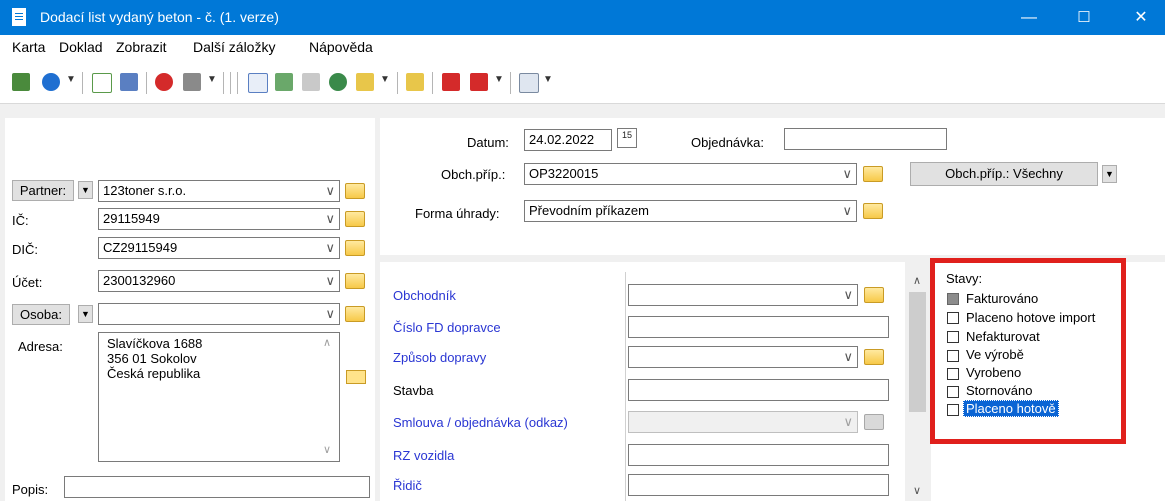 The width and height of the screenshot is (1165, 501). What do you see at coordinates (953, 337) in the screenshot?
I see `checkbox-nefakturovat` at bounding box center [953, 337].